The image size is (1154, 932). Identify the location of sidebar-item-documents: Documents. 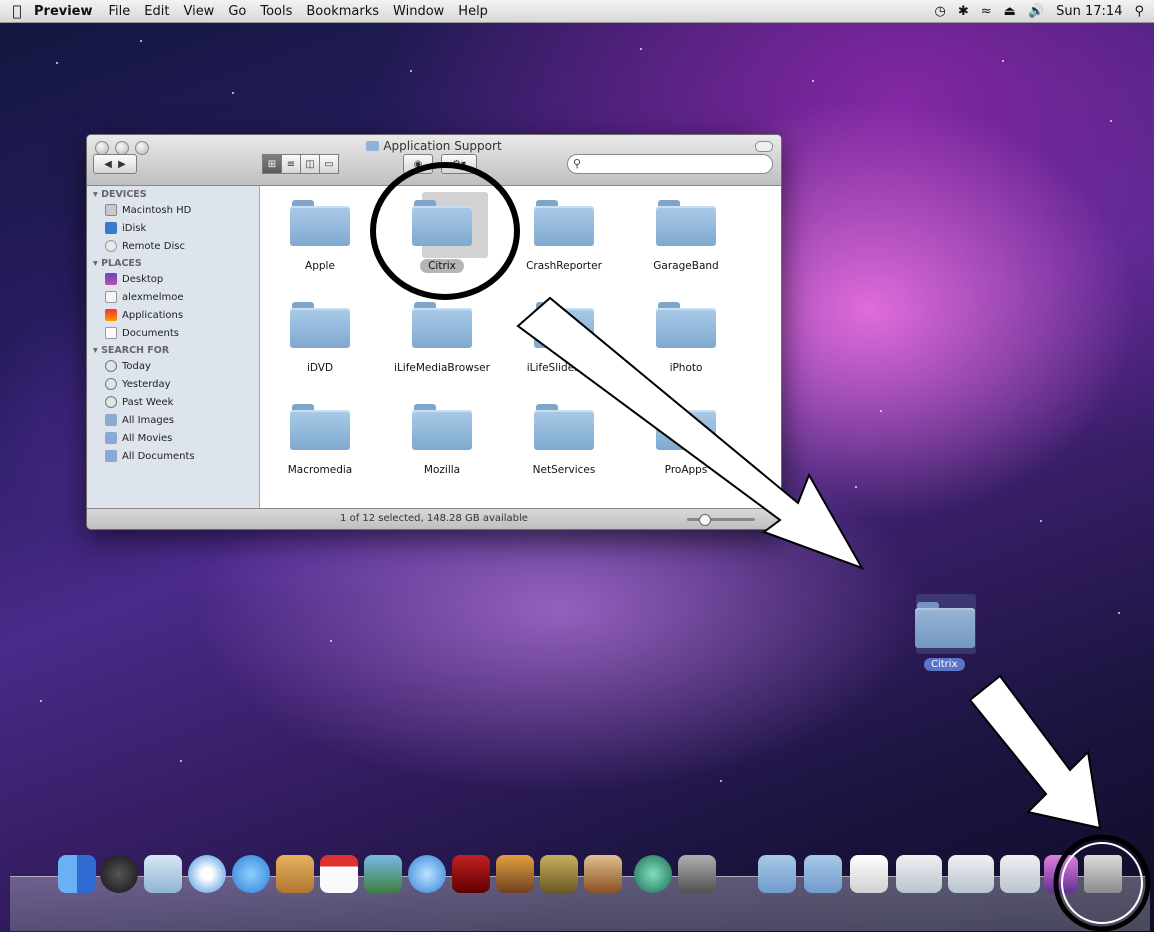
(173, 333).